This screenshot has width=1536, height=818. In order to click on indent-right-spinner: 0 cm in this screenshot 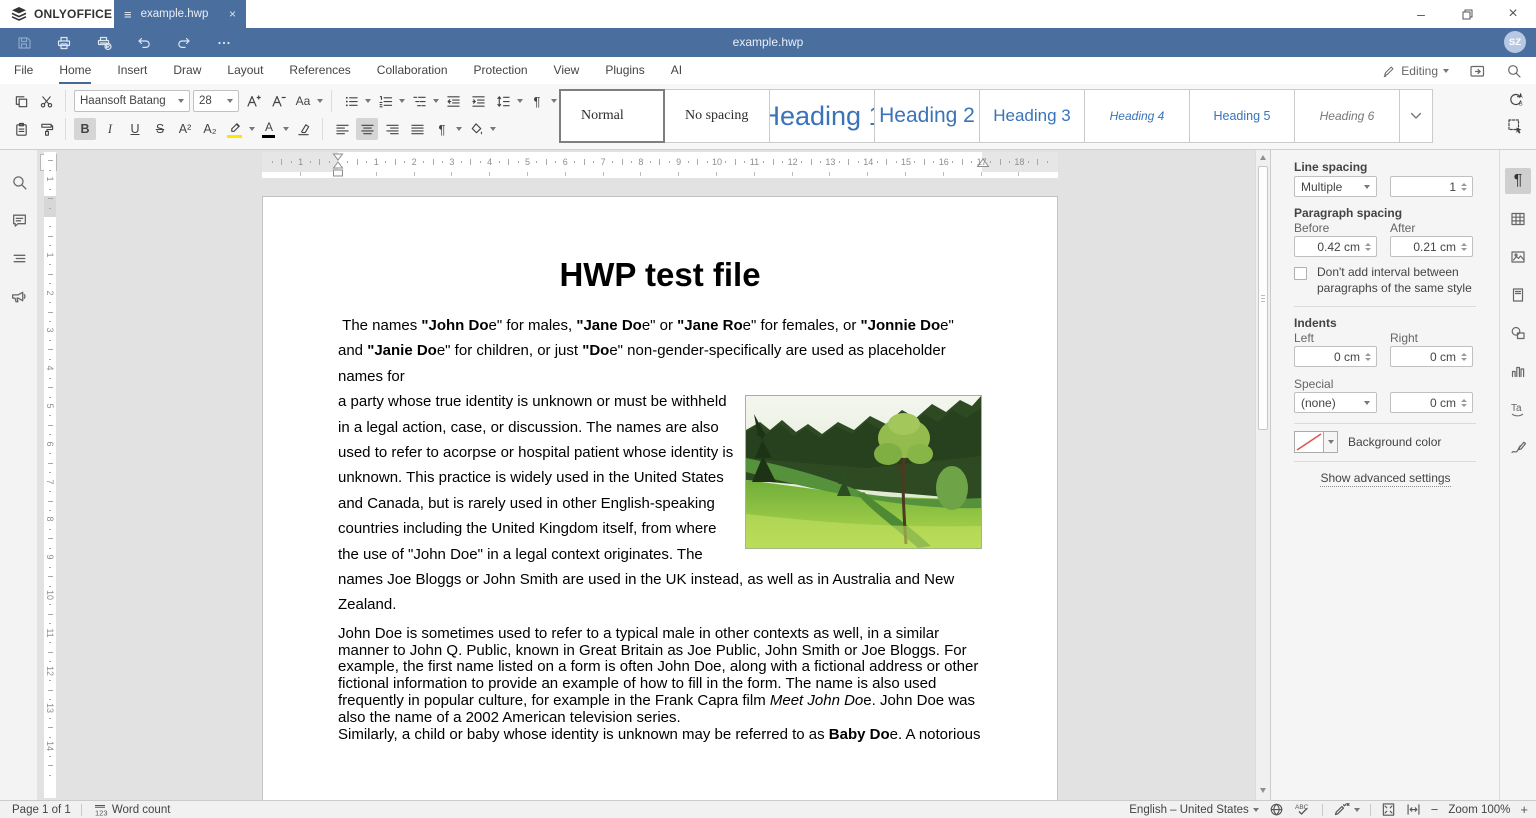, I will do `click(1431, 356)`.